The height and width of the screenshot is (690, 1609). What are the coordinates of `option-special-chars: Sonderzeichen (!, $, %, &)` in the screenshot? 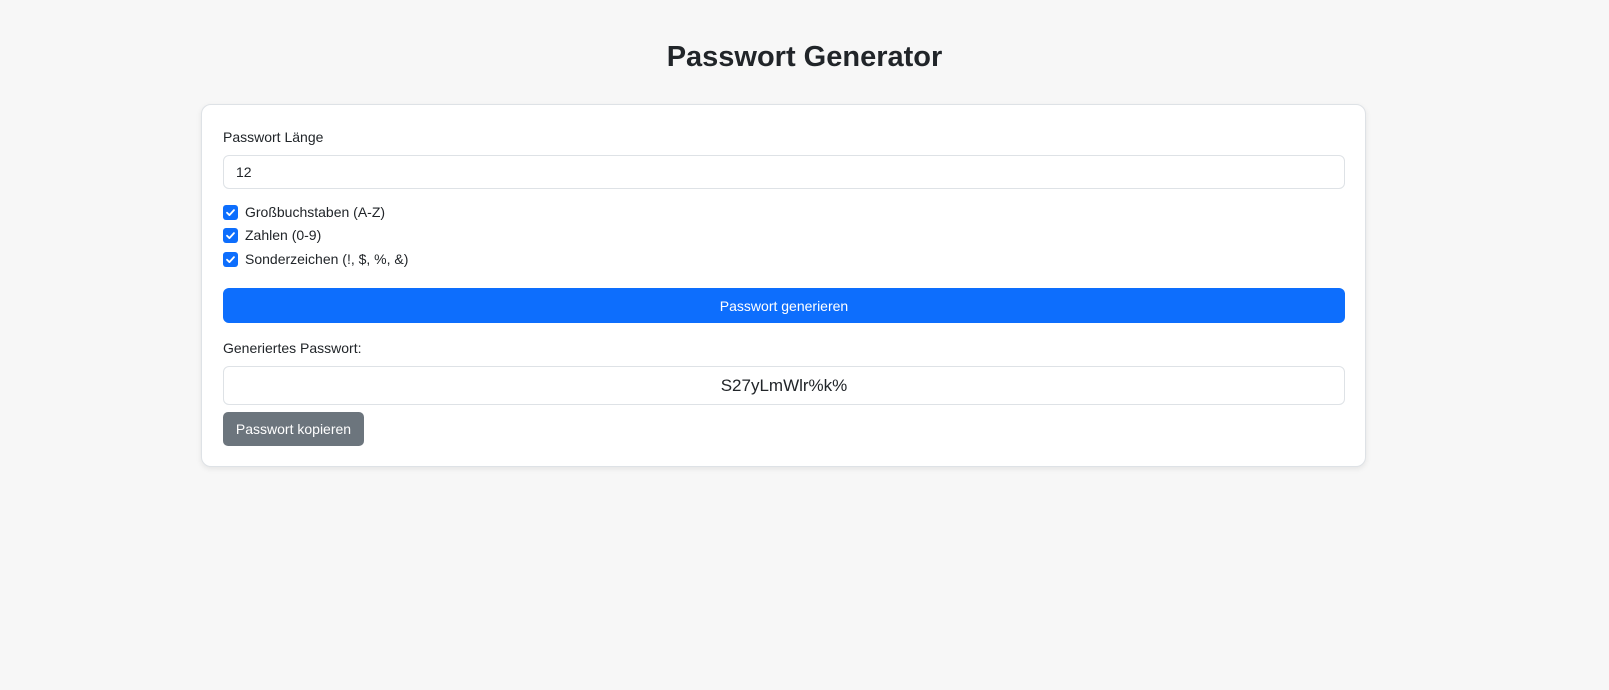 It's located at (315, 259).